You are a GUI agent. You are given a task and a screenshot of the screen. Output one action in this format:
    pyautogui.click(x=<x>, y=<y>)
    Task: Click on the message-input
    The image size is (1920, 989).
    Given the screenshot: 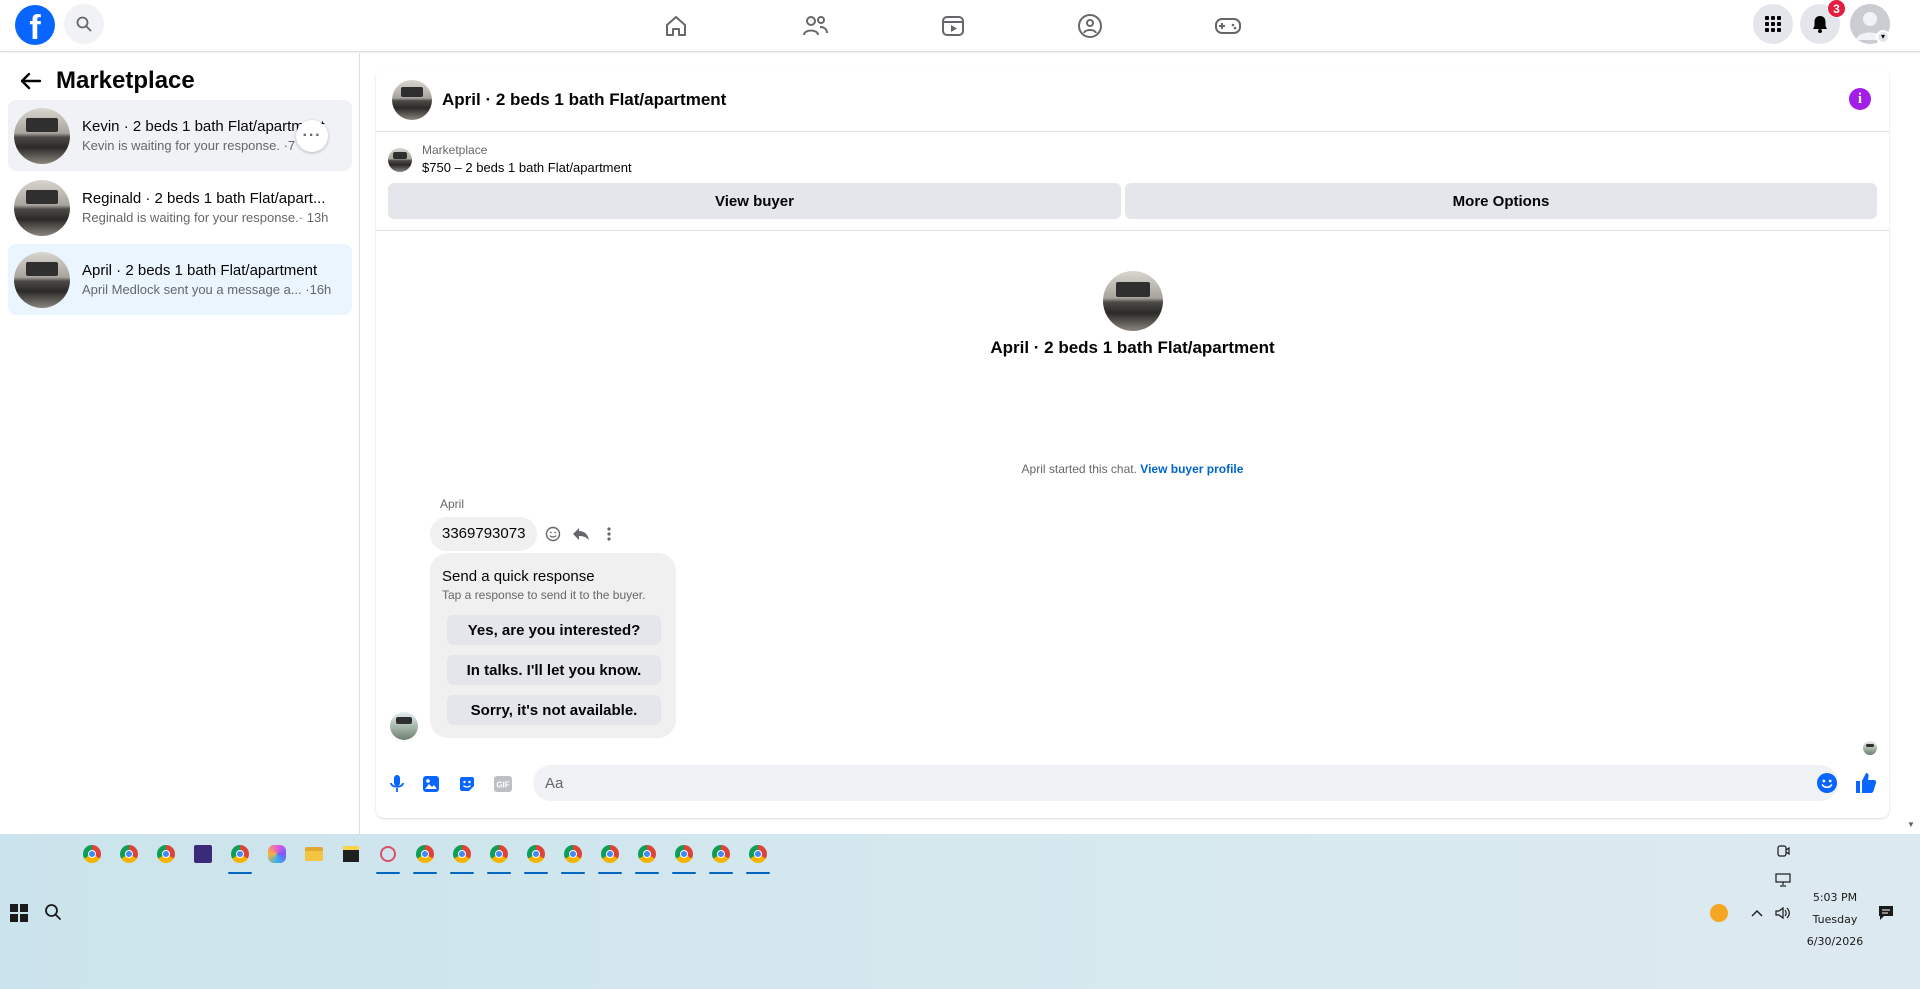 What is the action you would take?
    pyautogui.click(x=1185, y=783)
    